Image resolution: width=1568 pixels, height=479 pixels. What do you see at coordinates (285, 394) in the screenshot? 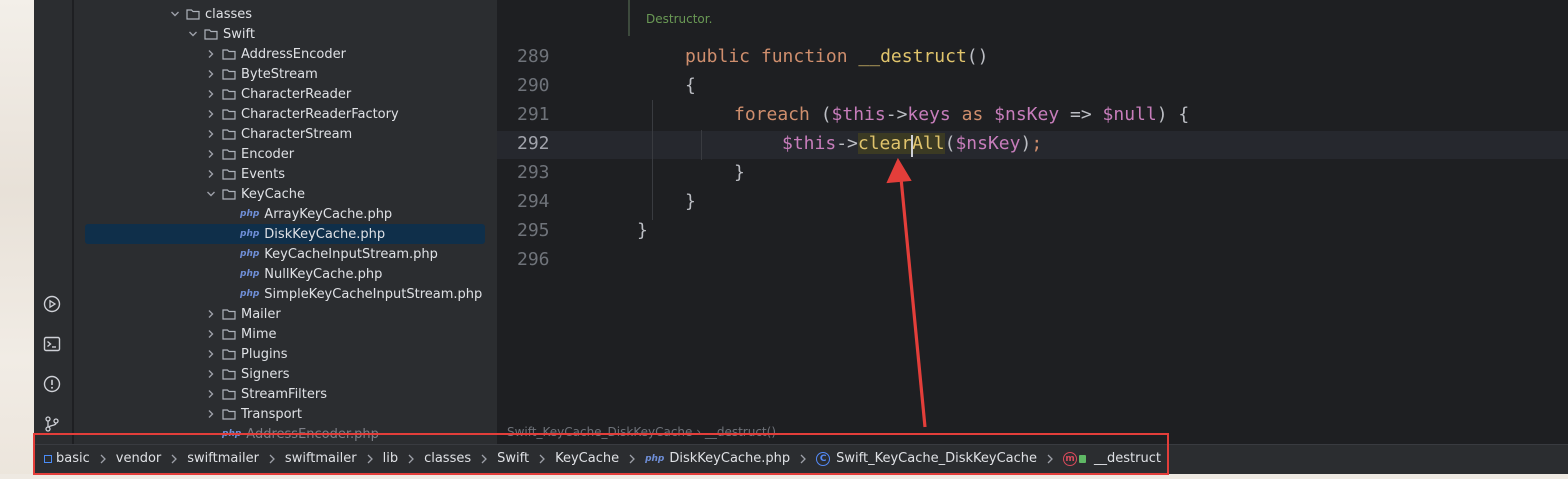
I see `tree-folder: StreamFilters` at bounding box center [285, 394].